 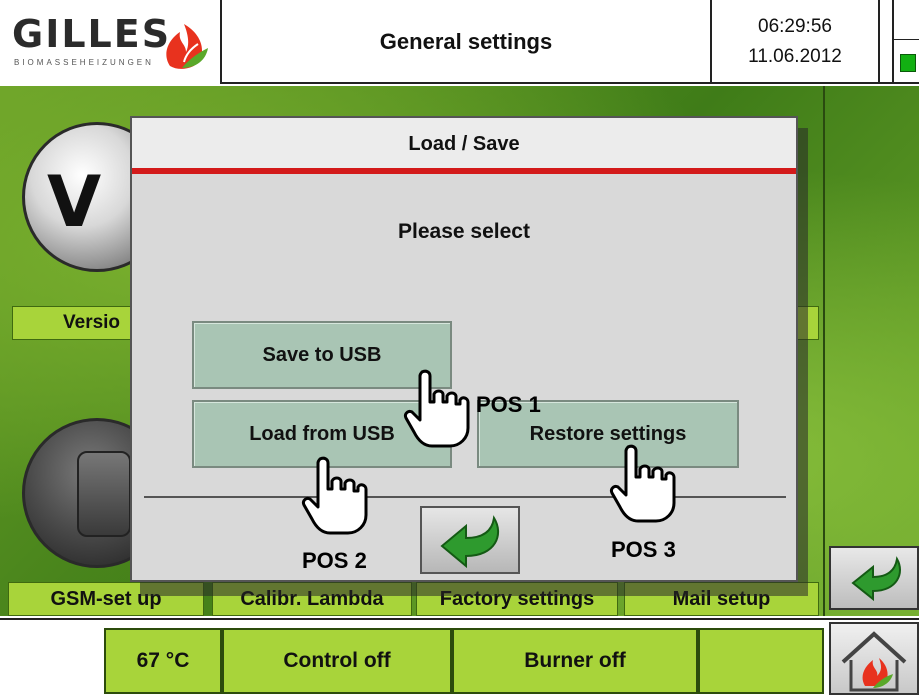 What do you see at coordinates (466, 41) in the screenshot?
I see `page-title: General settings` at bounding box center [466, 41].